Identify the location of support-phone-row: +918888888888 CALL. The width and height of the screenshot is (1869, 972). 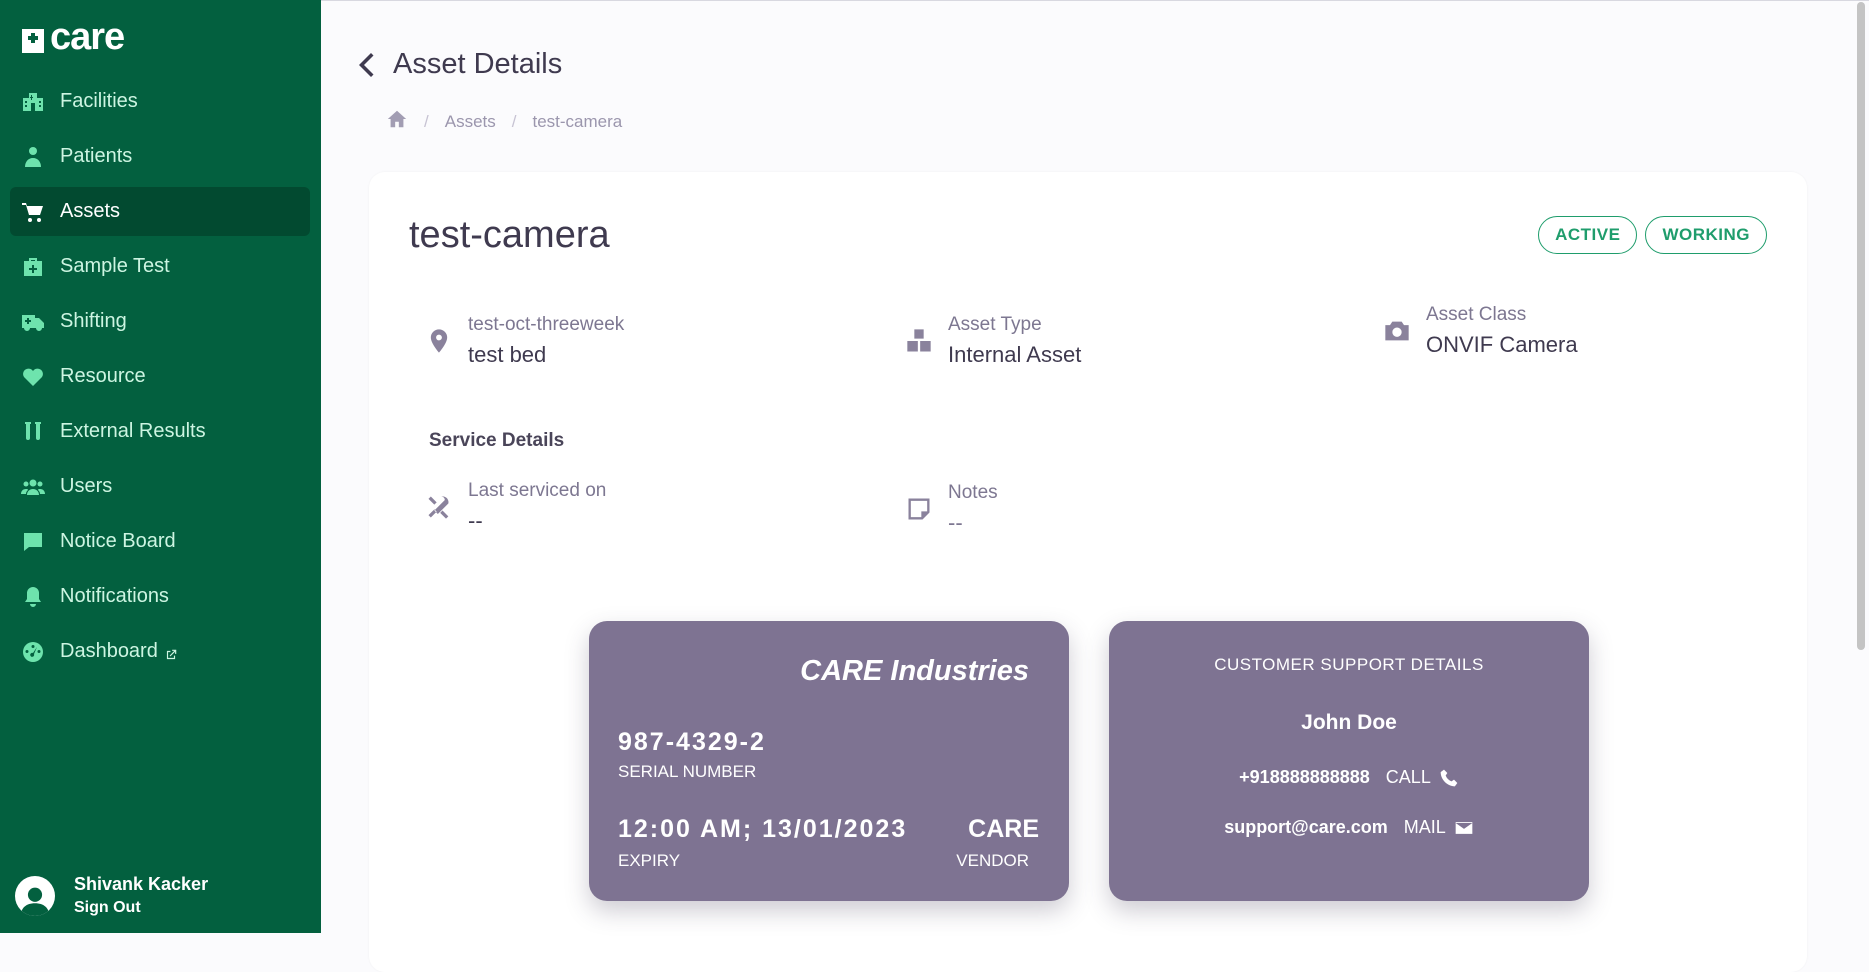
(1349, 777).